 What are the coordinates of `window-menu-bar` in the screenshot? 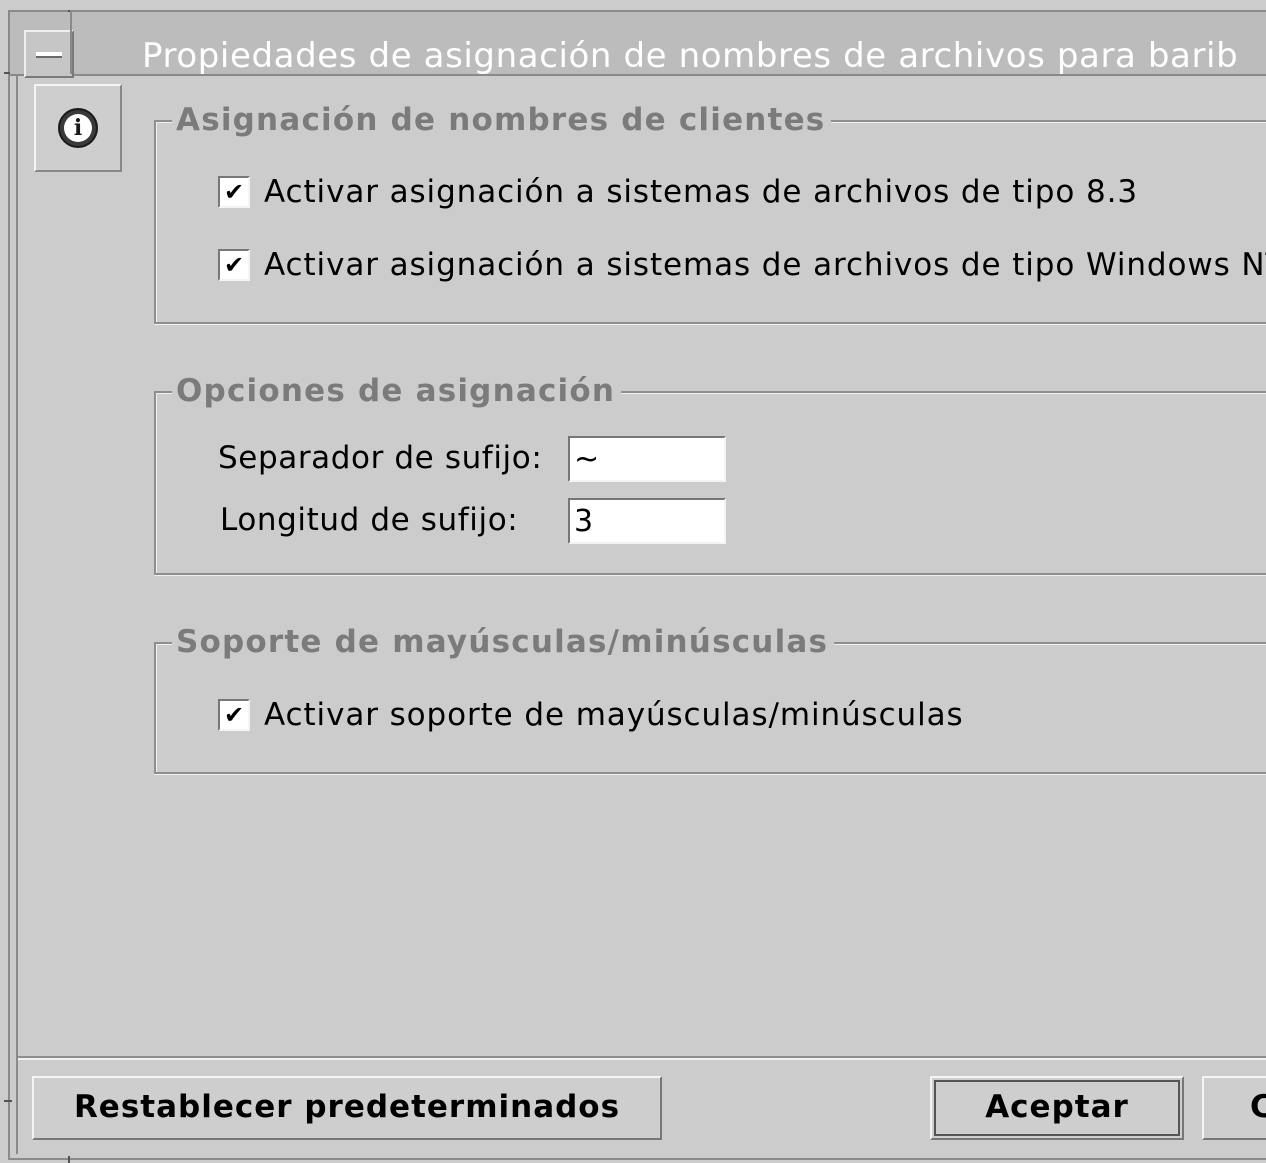 It's located at (49, 55).